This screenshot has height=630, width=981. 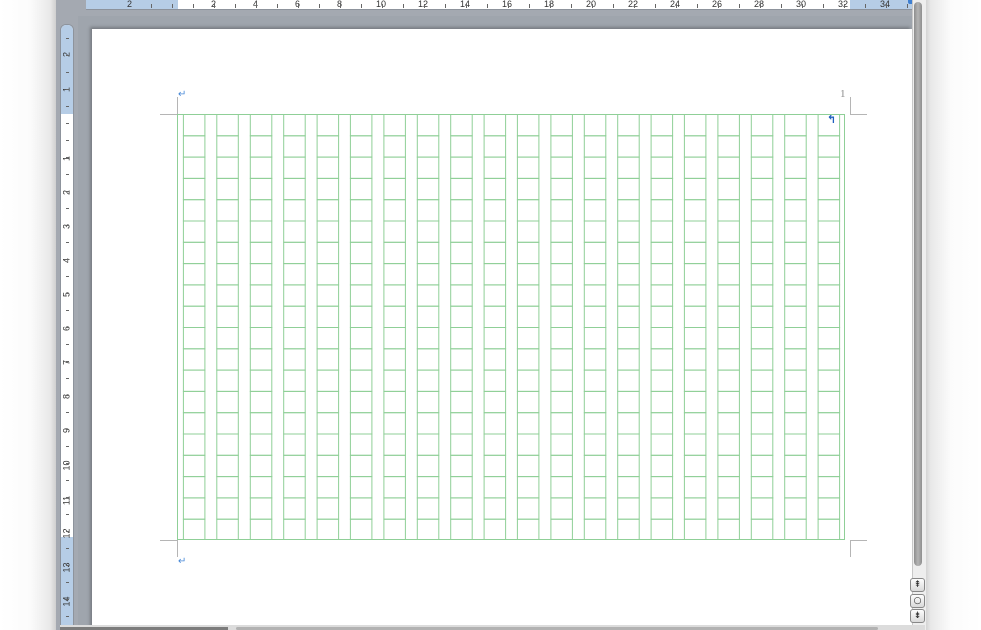 I want to click on previous-page-button: ⇞, so click(x=917, y=585).